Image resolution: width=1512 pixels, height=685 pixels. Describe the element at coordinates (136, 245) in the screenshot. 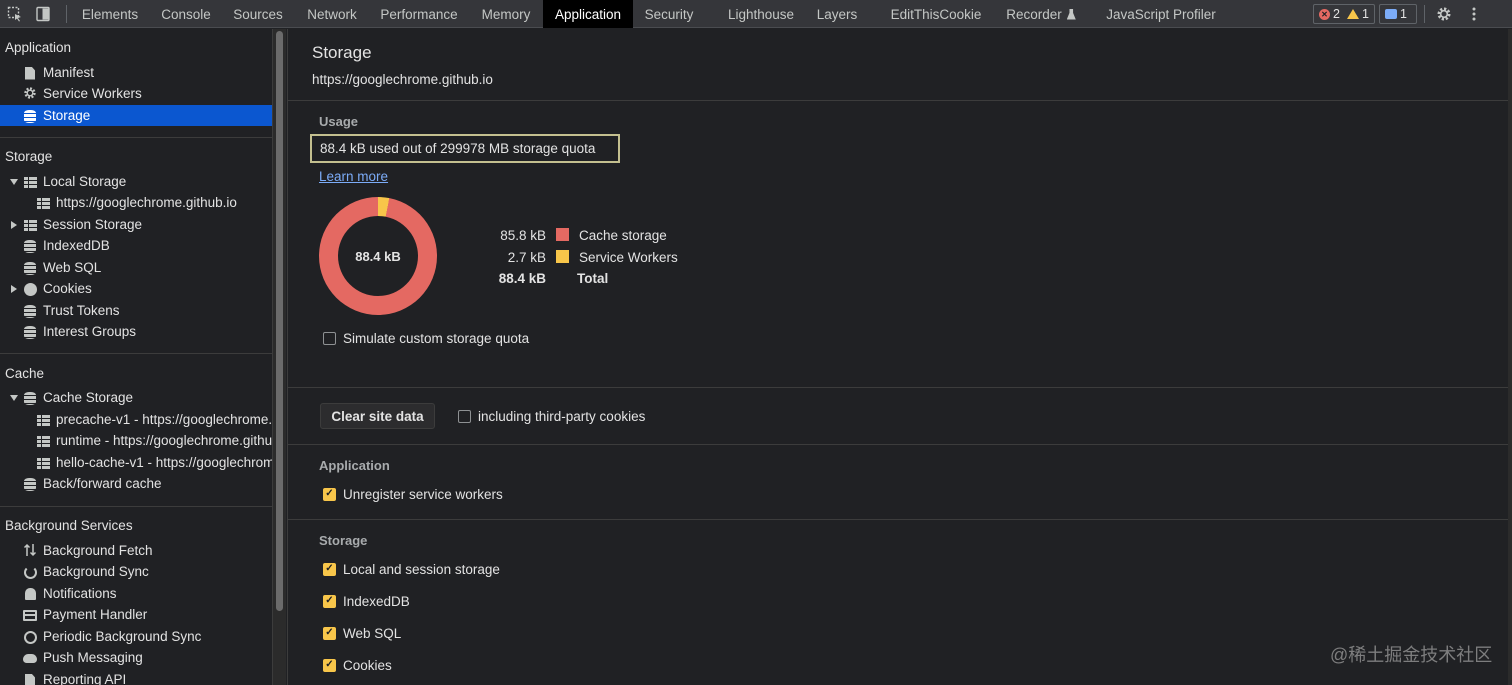

I see `sidebar-item-indexeddb: IndexedDB` at that location.